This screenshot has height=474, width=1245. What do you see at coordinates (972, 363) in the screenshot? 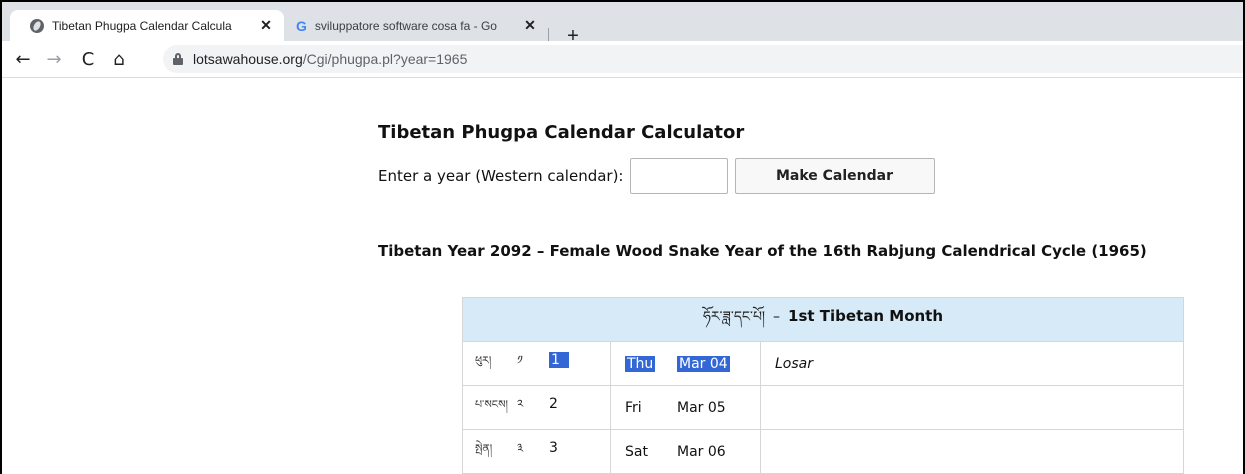
I see `event: Losar` at bounding box center [972, 363].